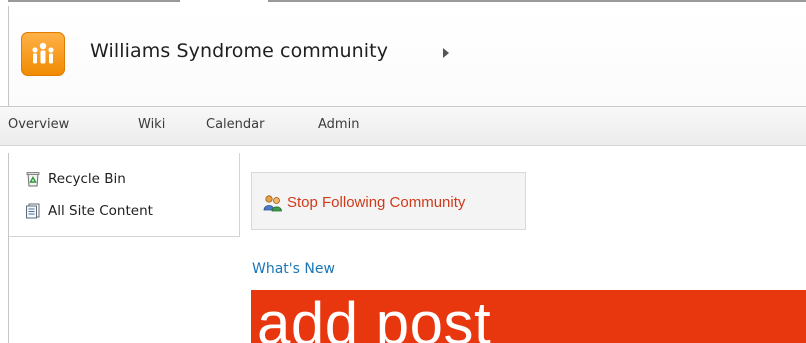 This screenshot has height=343, width=806. What do you see at coordinates (87, 179) in the screenshot?
I see `quicklaunch-label: Recycle Bin` at bounding box center [87, 179].